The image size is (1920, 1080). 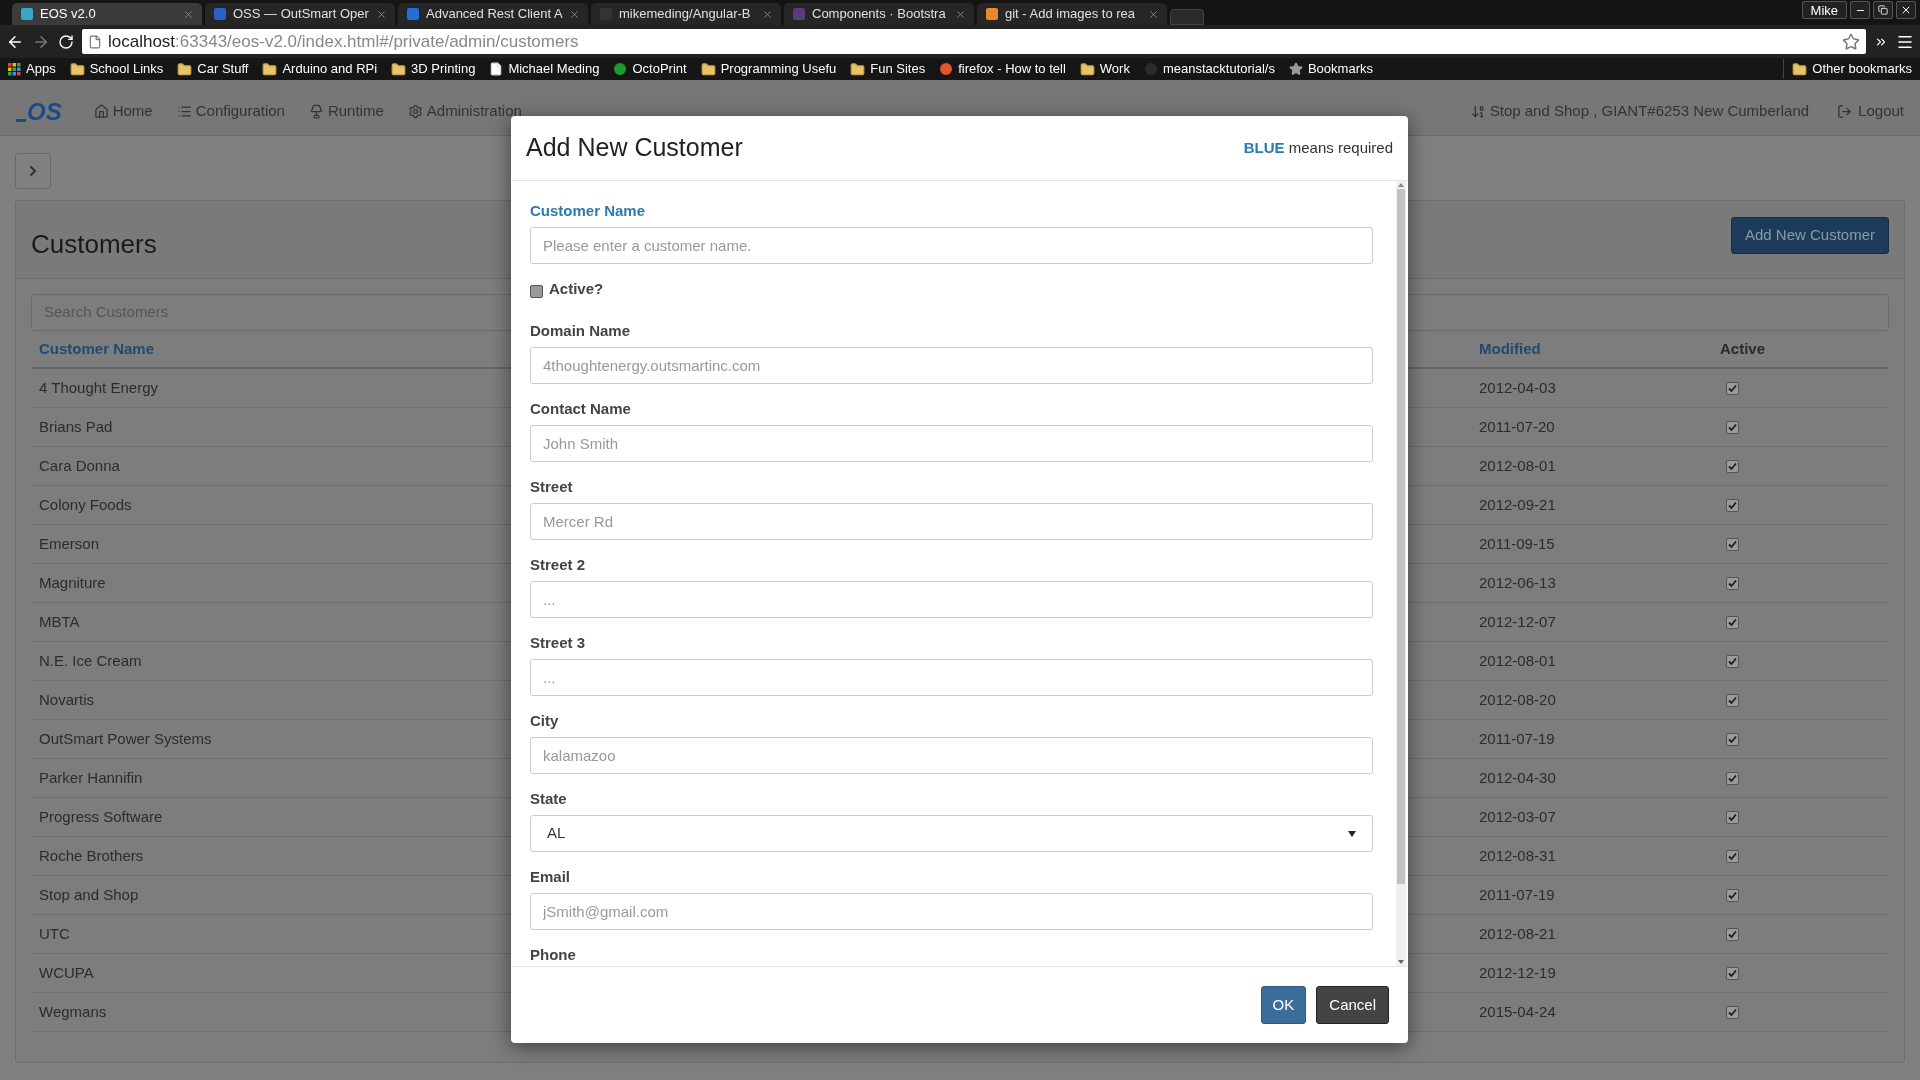 I want to click on field-label: Street 2, so click(x=558, y=565).